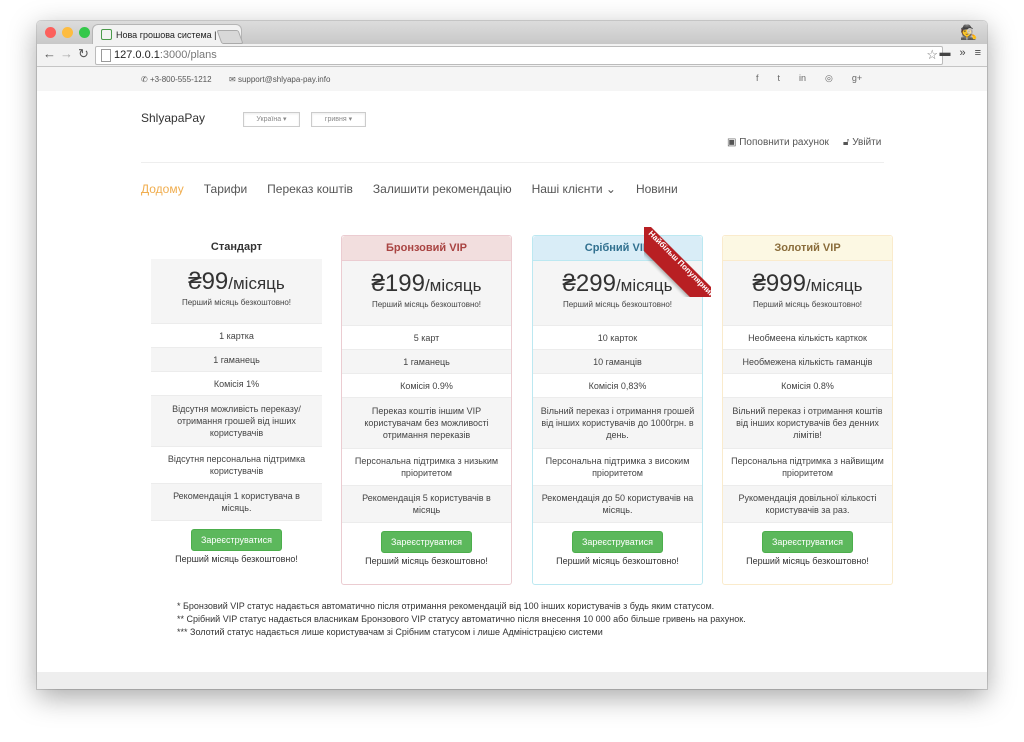 The image size is (1024, 742). Describe the element at coordinates (809, 78) in the screenshot. I see `social-links: f t in ◎ g+` at that location.